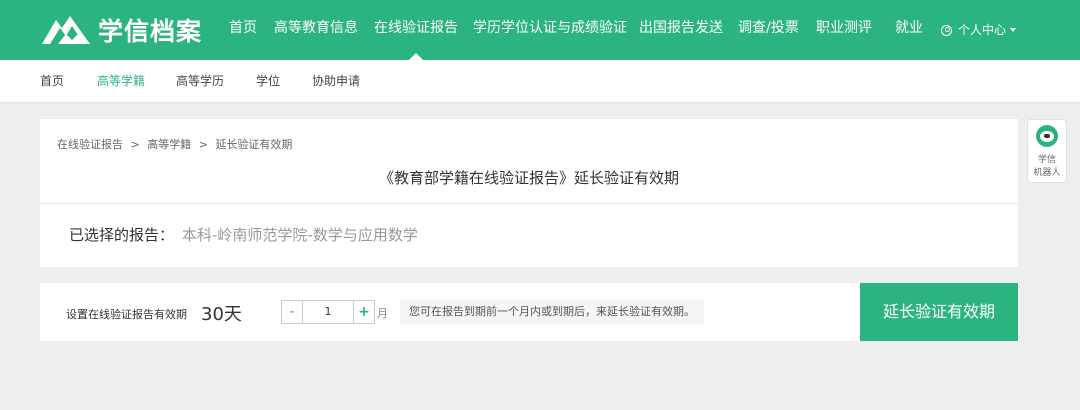 This screenshot has height=410, width=1080. I want to click on subnav-degree: 学位, so click(268, 81).